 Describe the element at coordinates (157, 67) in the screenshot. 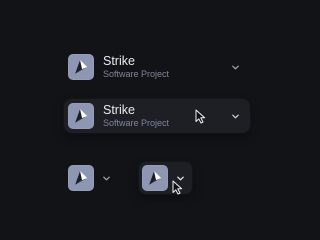

I see `project-switcher-expanded: Strike Software Project` at that location.